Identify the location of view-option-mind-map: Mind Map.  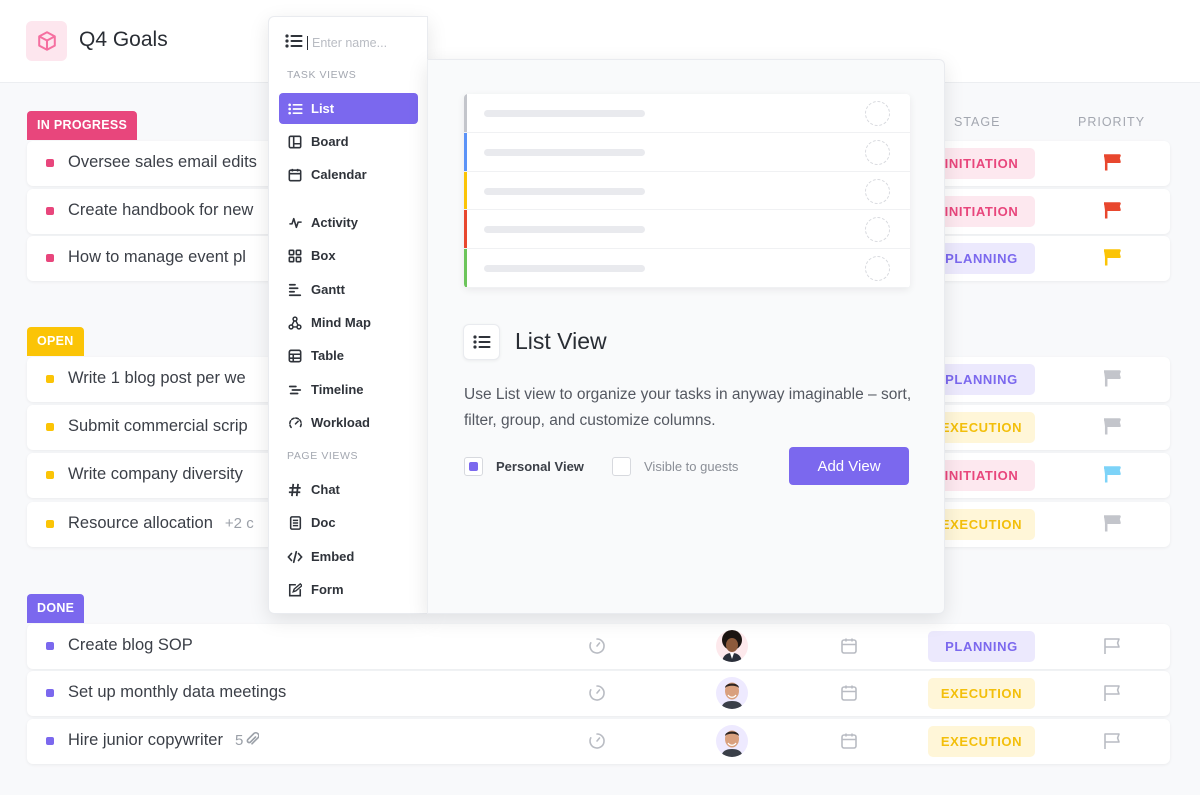
(348, 322).